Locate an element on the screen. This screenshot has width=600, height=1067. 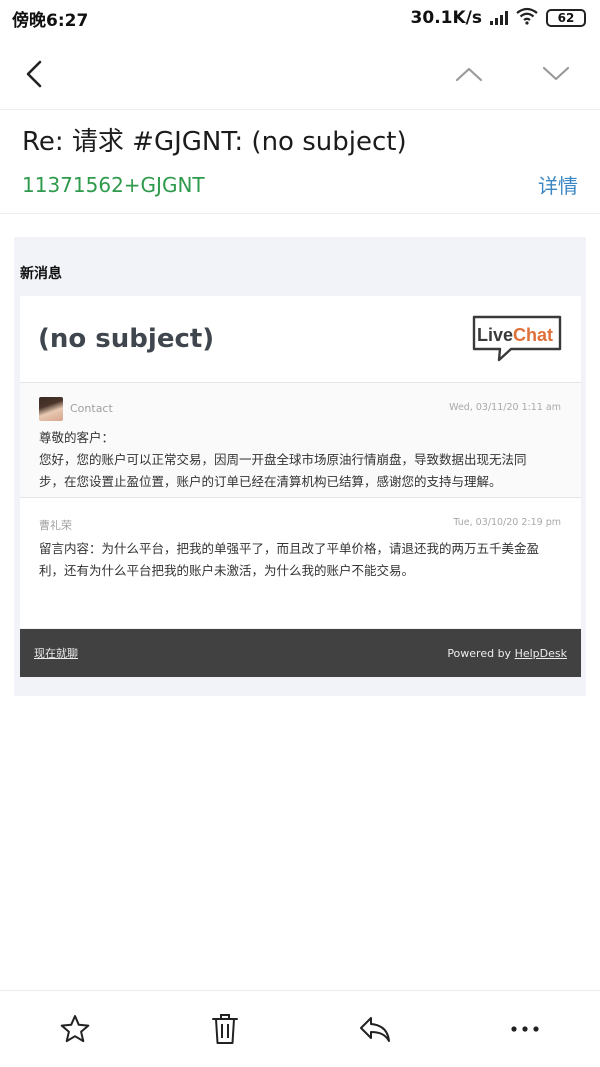
chevron-down-icon is located at coordinates (556, 74).